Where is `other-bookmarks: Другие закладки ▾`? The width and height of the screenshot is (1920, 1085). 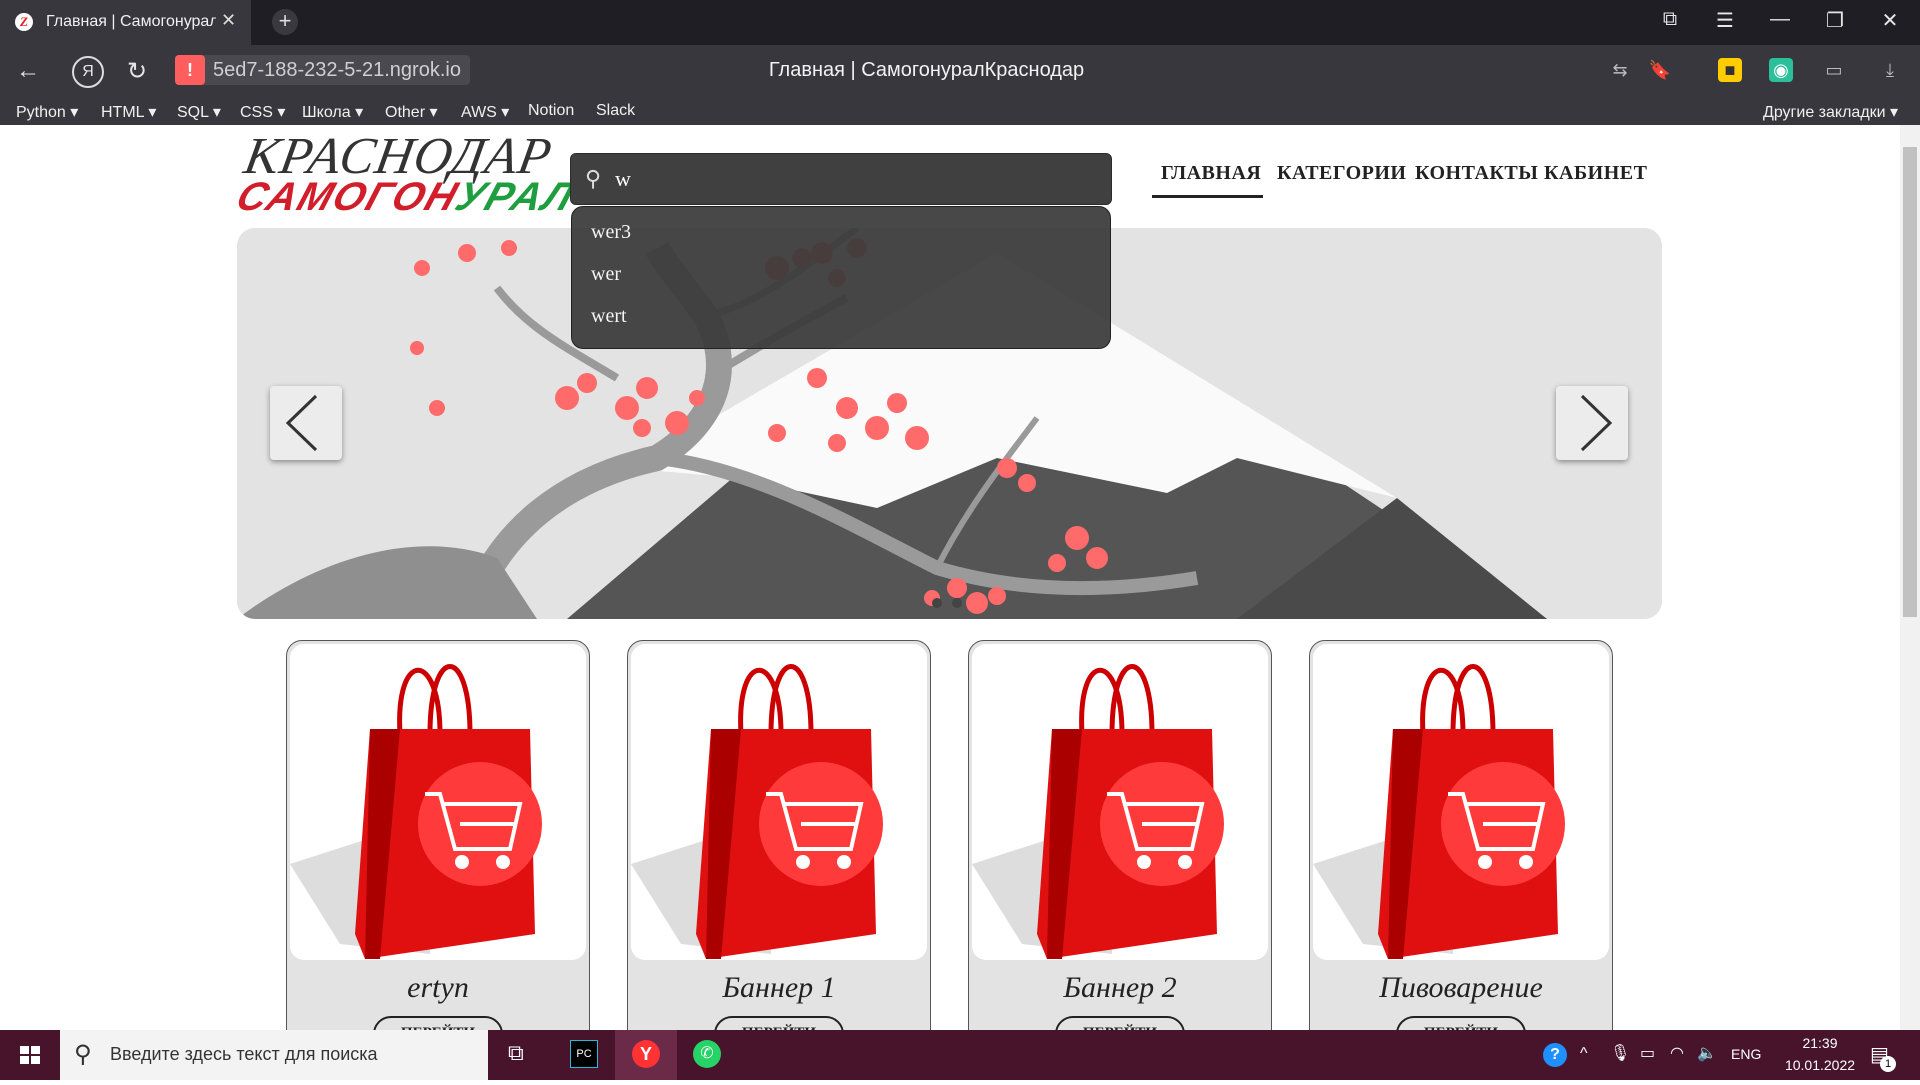
other-bookmarks: Другие закладки ▾ is located at coordinates (1830, 112).